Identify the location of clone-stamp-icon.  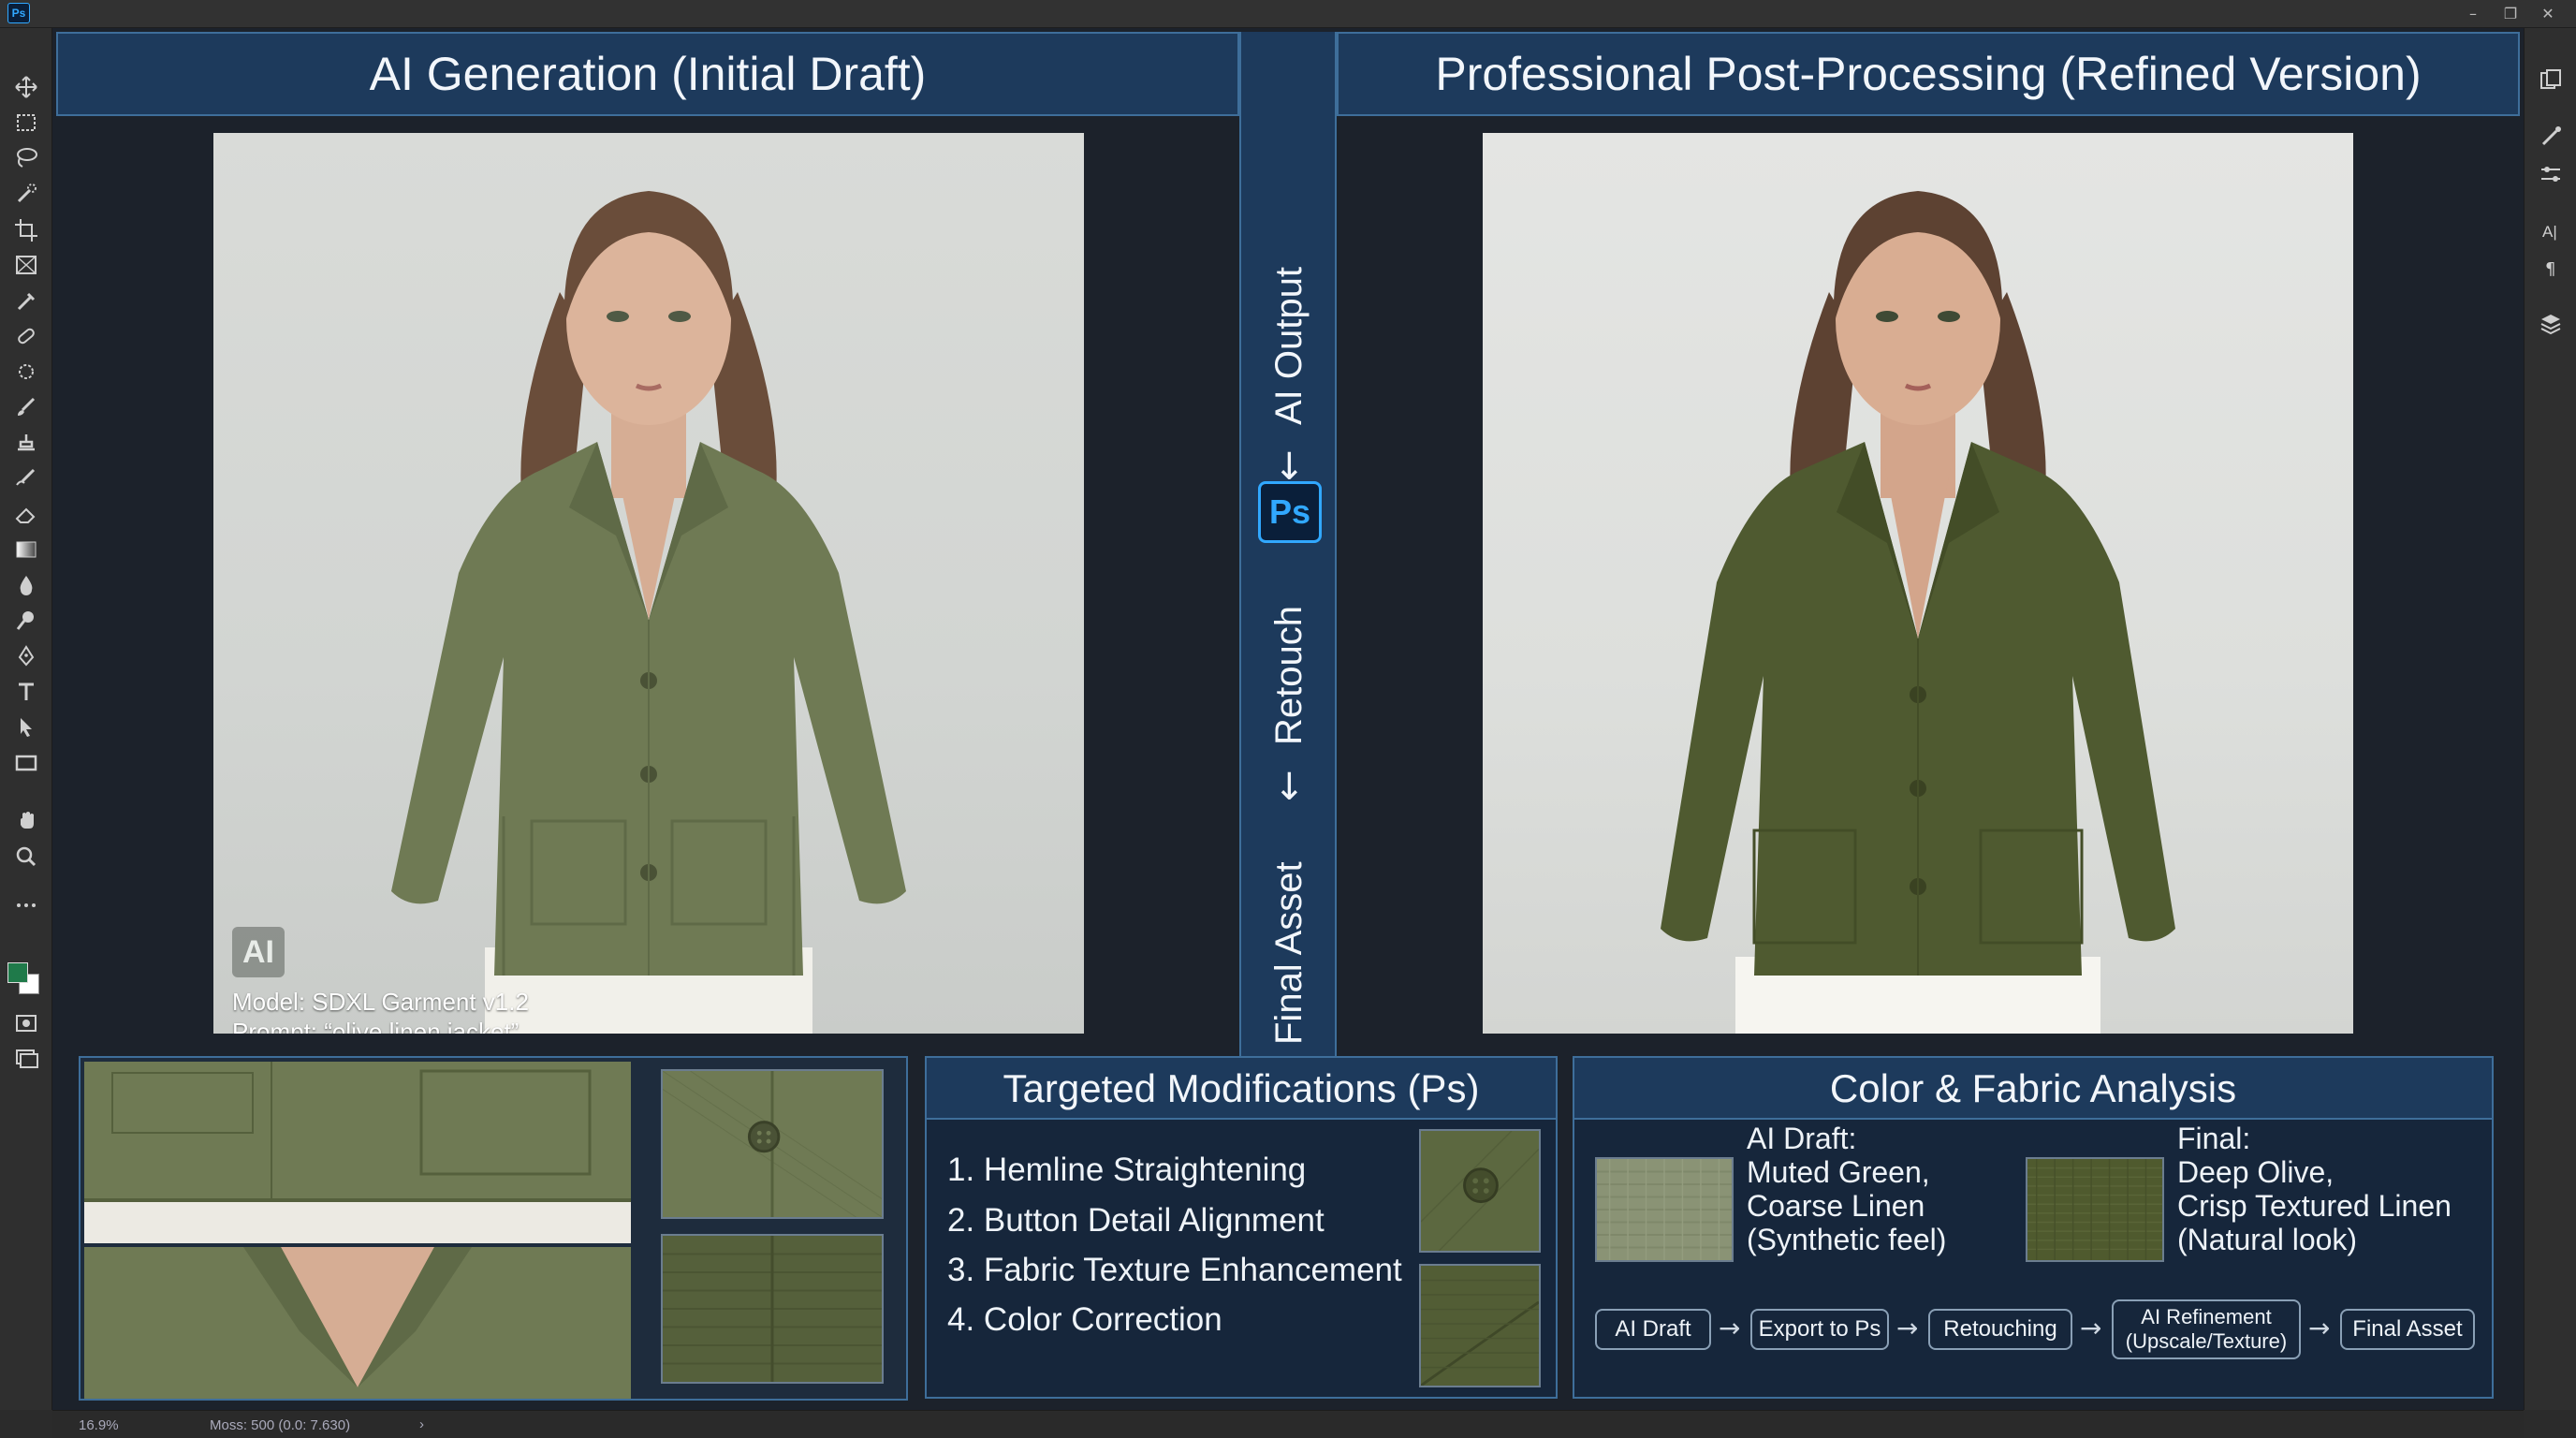
(26, 443).